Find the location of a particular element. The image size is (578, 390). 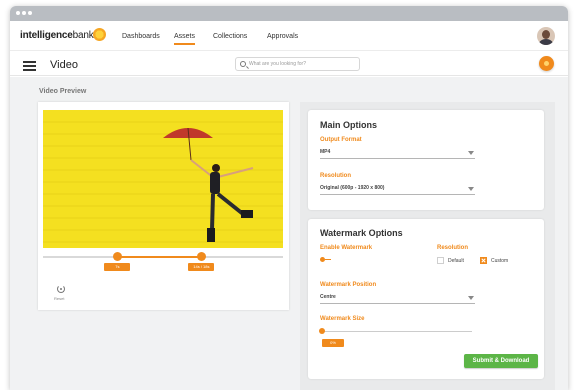

nav-item-assets: Assets is located at coordinates (185, 39).